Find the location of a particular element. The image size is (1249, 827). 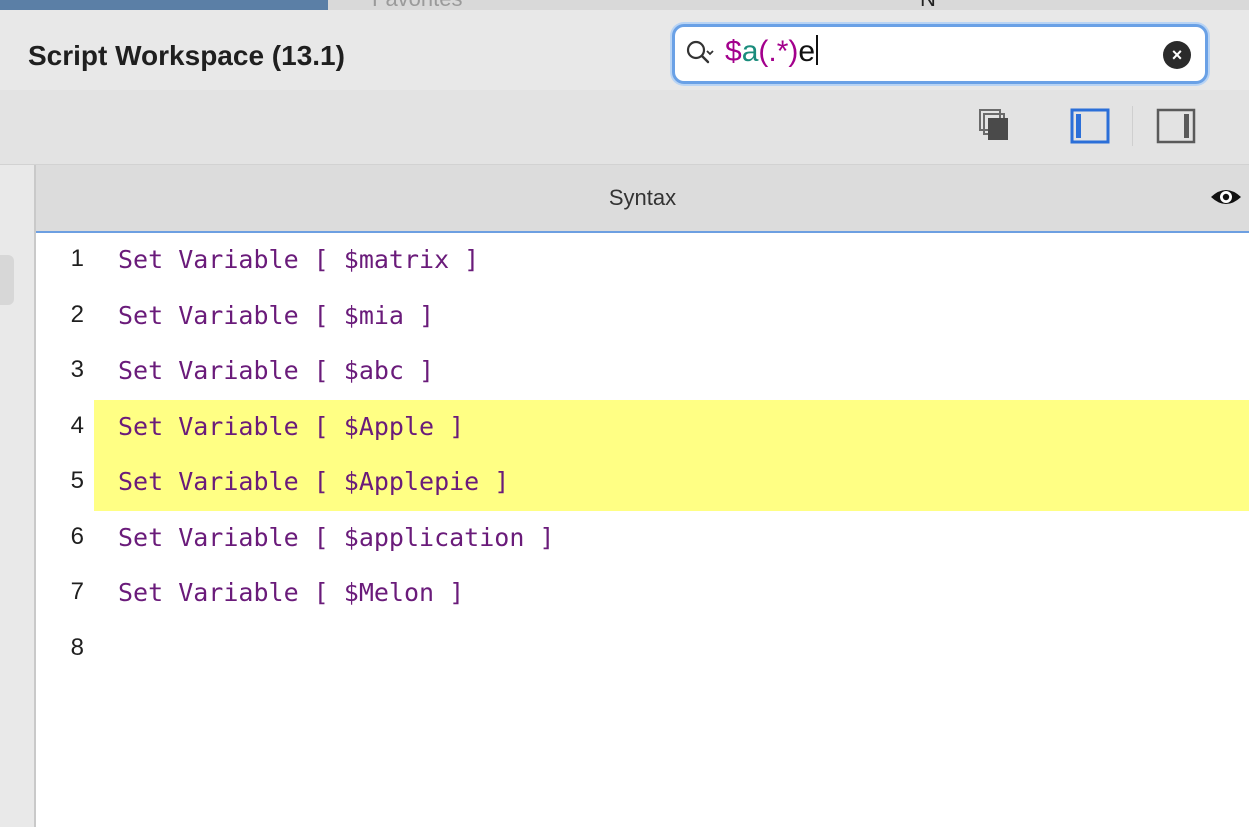

background-window-tab is located at coordinates (164, 5).